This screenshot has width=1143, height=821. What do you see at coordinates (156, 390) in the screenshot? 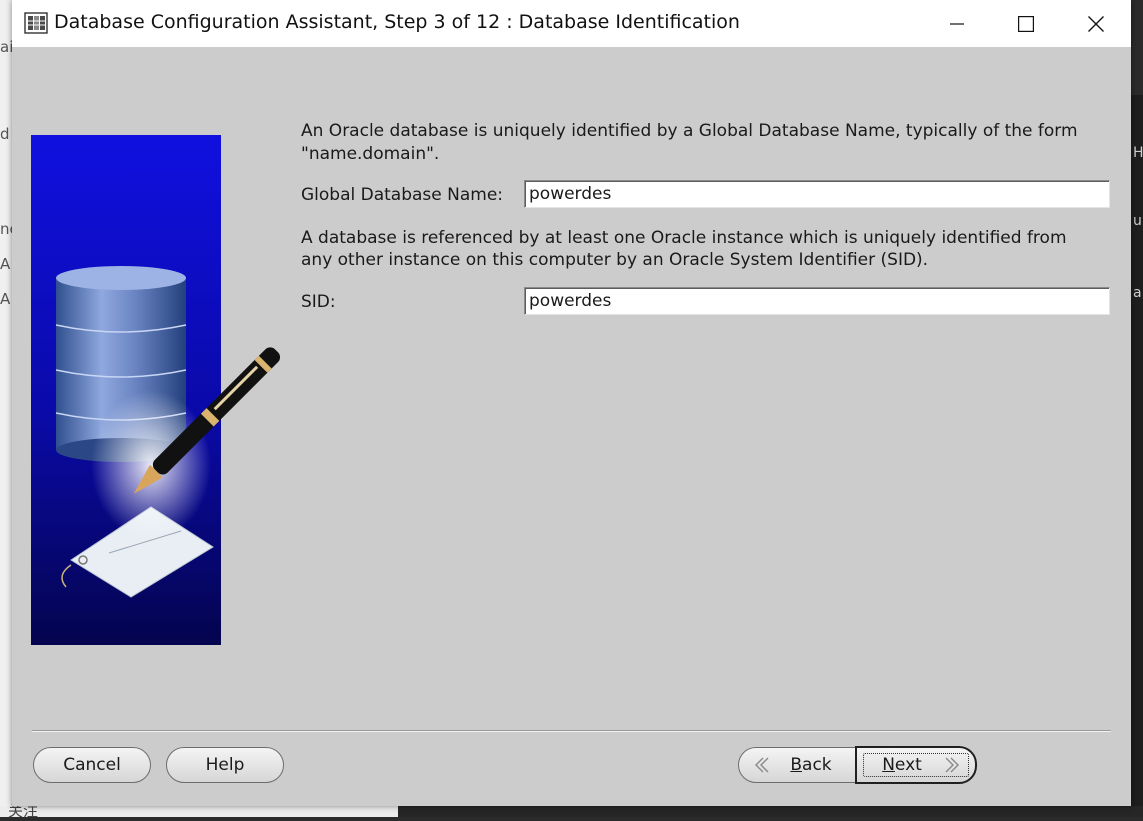
I see `database-illustration` at bounding box center [156, 390].